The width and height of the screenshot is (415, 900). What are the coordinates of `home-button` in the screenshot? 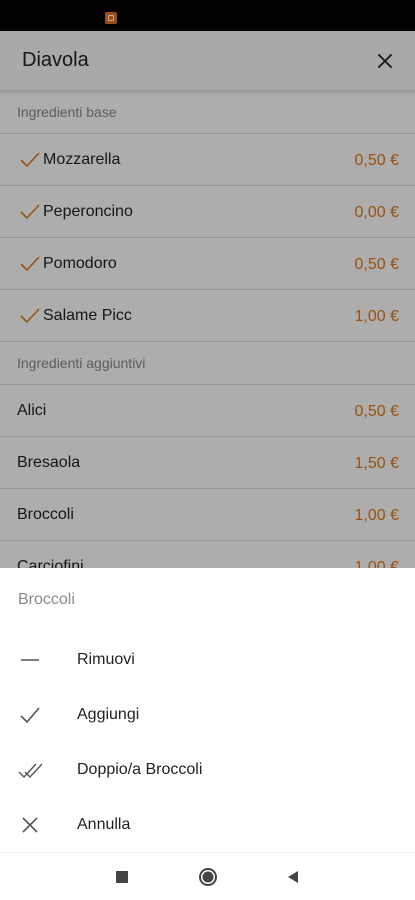 It's located at (208, 877).